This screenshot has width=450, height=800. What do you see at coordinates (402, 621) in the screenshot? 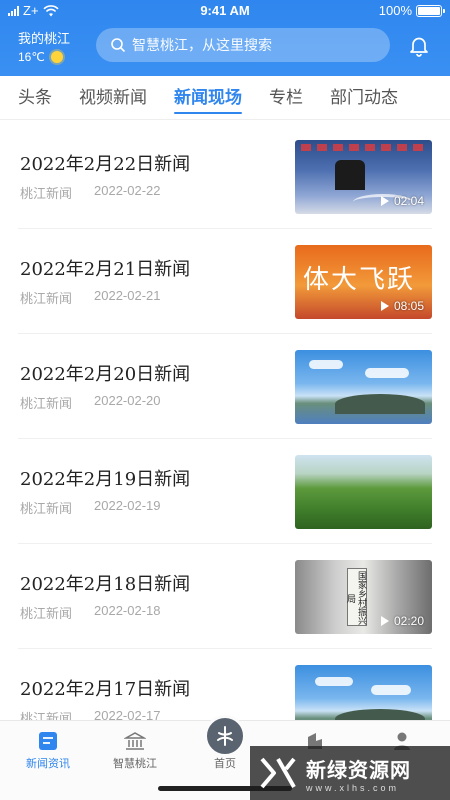
I see `video-duration: 02:20` at bounding box center [402, 621].